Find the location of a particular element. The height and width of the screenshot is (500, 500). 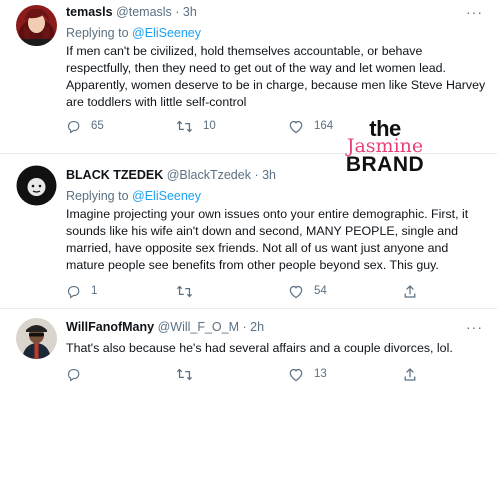

display-name: WillFanofMany is located at coordinates (110, 327).